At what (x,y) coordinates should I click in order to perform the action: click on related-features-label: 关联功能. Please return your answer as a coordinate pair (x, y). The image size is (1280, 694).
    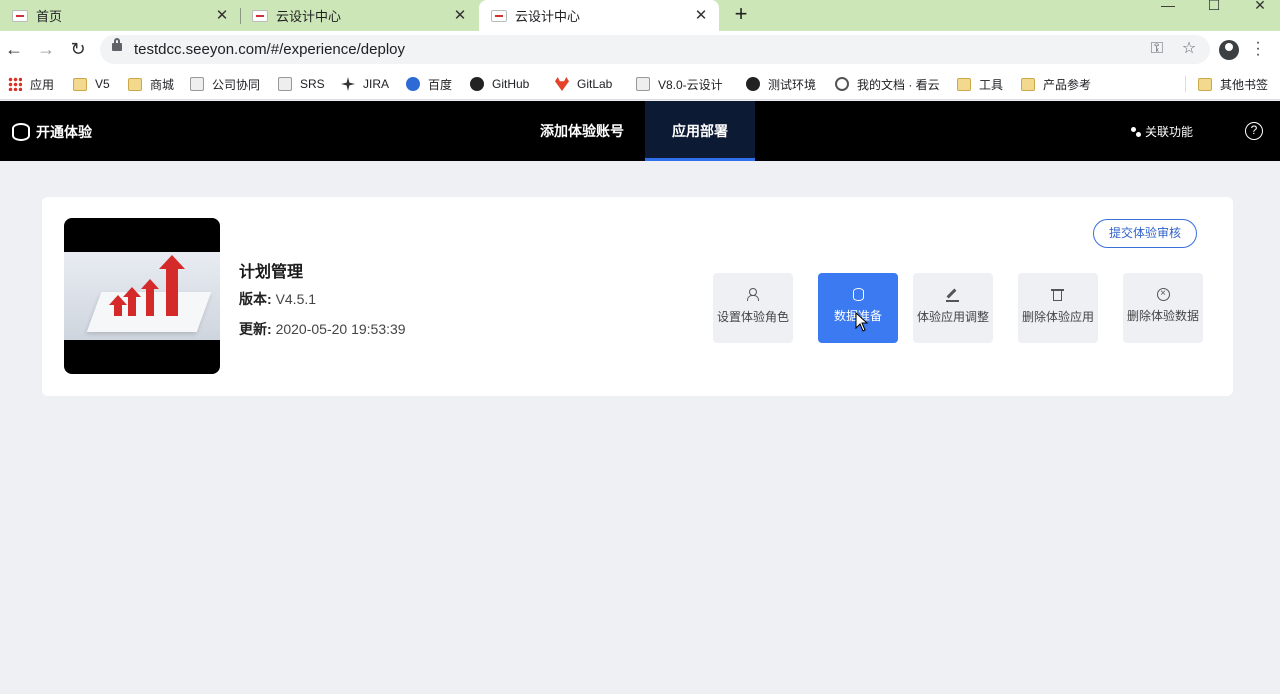
    Looking at the image, I should click on (1169, 132).